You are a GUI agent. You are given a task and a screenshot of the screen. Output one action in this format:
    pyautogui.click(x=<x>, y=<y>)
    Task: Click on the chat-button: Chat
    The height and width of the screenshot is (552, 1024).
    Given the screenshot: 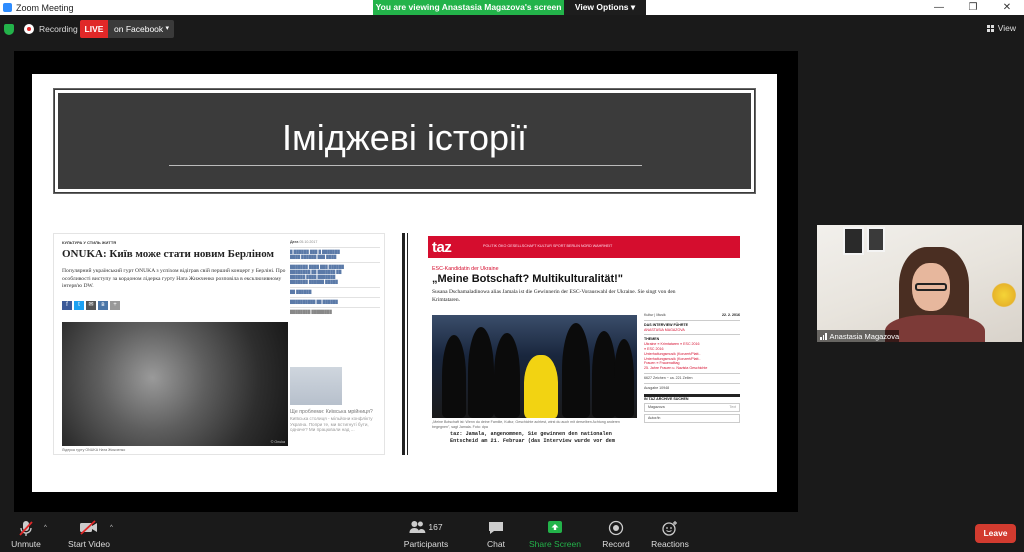 What is the action you would take?
    pyautogui.click(x=496, y=534)
    